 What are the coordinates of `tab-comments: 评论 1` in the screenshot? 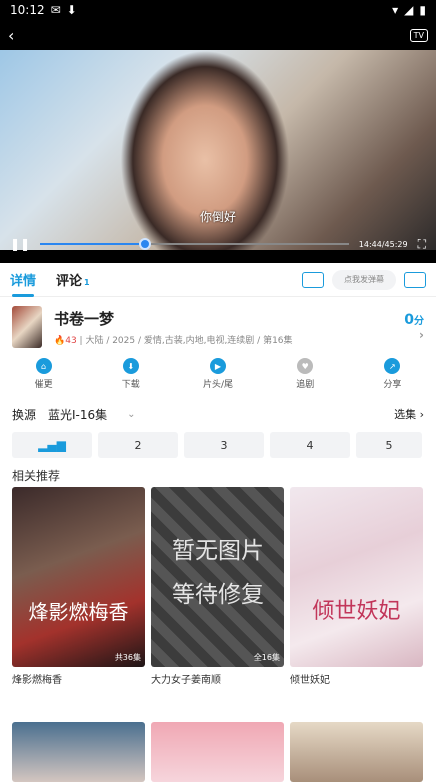 It's located at (73, 279).